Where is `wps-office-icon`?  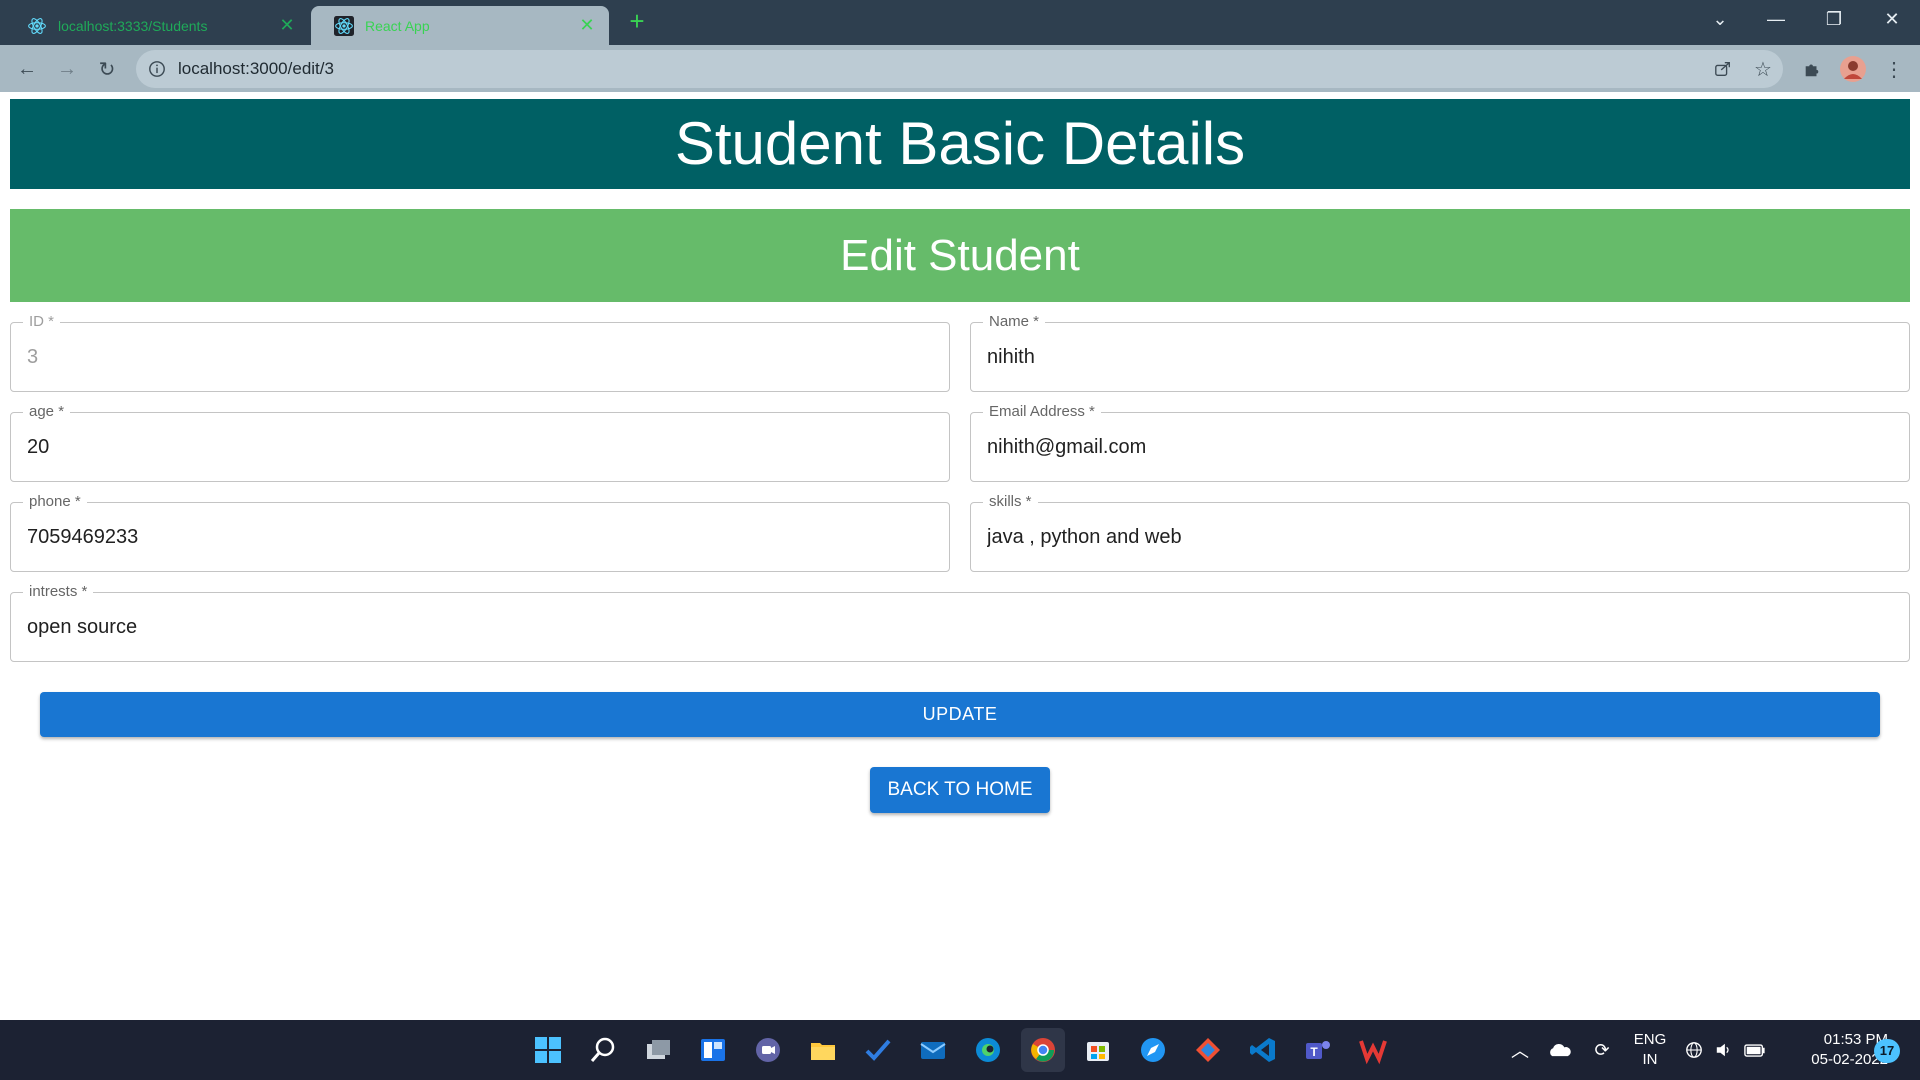
wps-office-icon is located at coordinates (1373, 1050).